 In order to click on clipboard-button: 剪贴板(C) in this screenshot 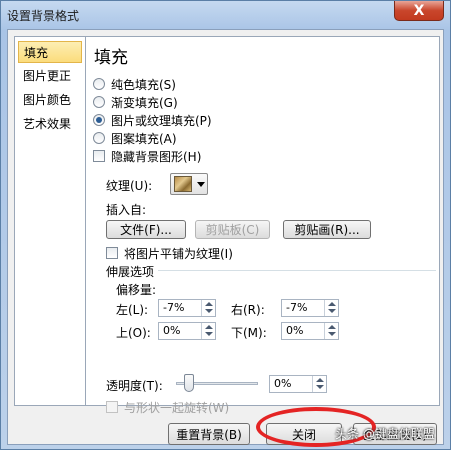, I will do `click(232, 229)`.